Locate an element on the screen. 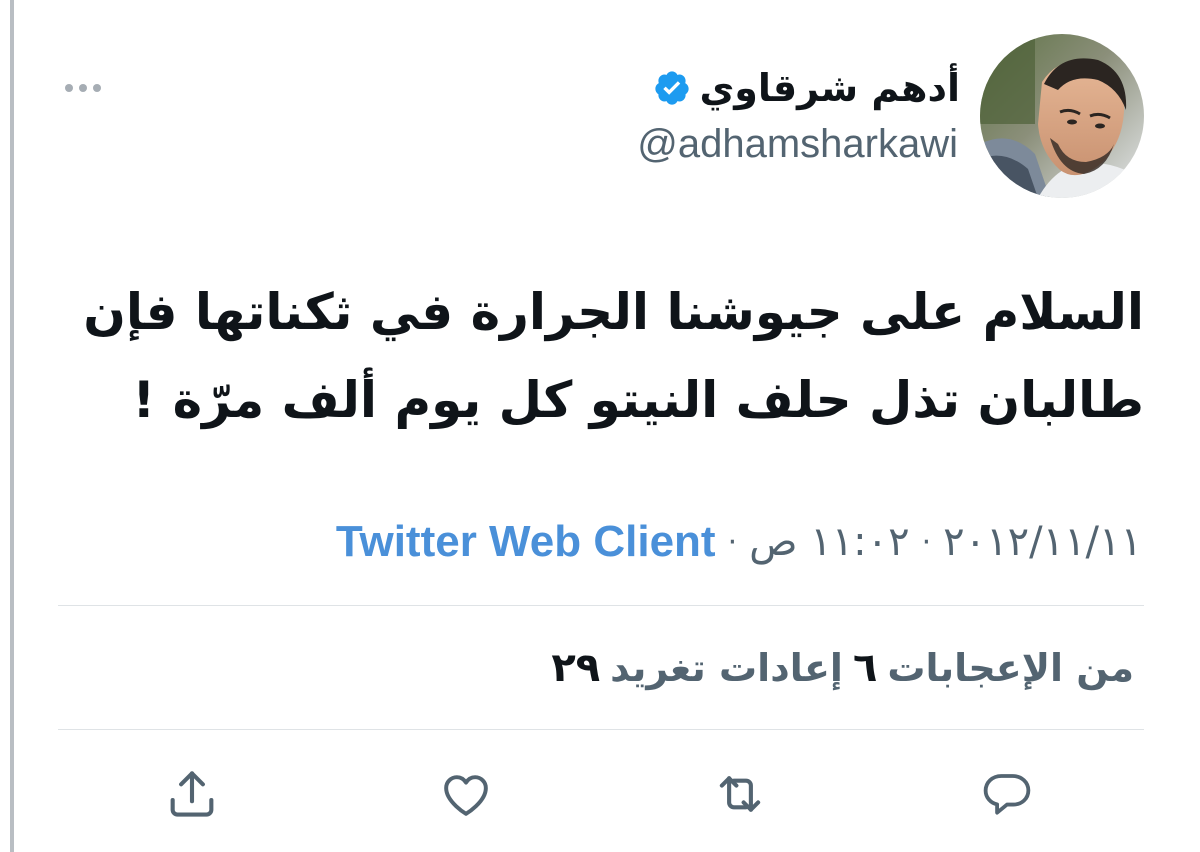 Image resolution: width=1200 pixels, height=852 pixels. thread-line is located at coordinates (12, 426).